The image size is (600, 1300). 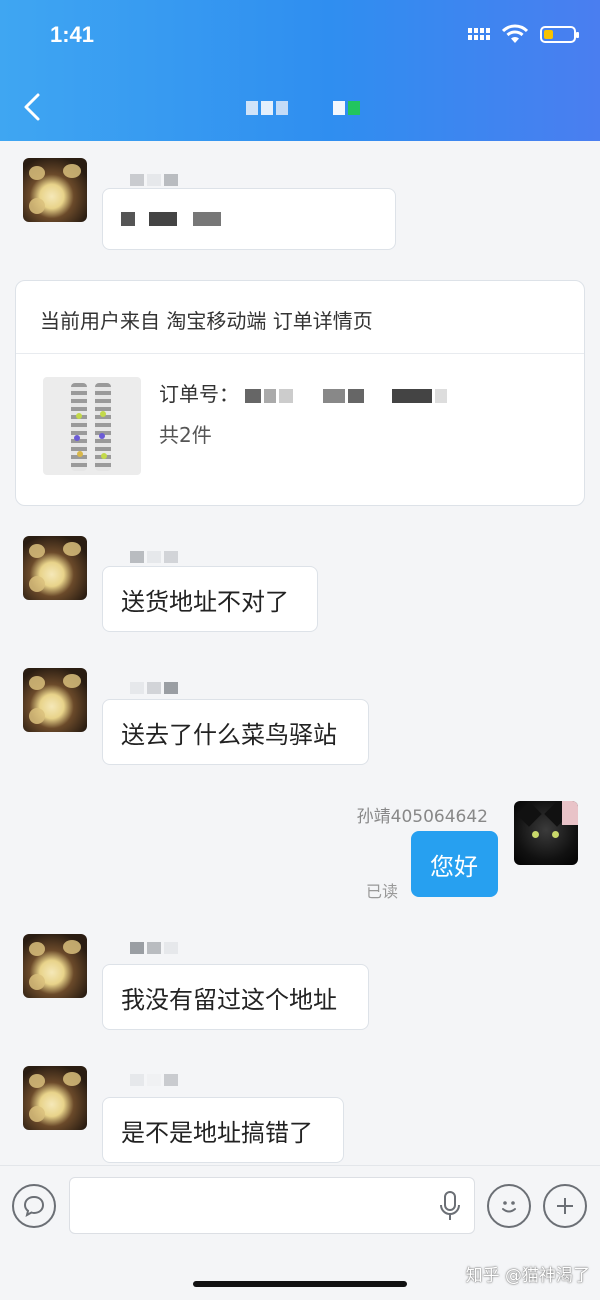 What do you see at coordinates (527, 1276) in the screenshot?
I see `watermark: 知乎 @猫神渴了` at bounding box center [527, 1276].